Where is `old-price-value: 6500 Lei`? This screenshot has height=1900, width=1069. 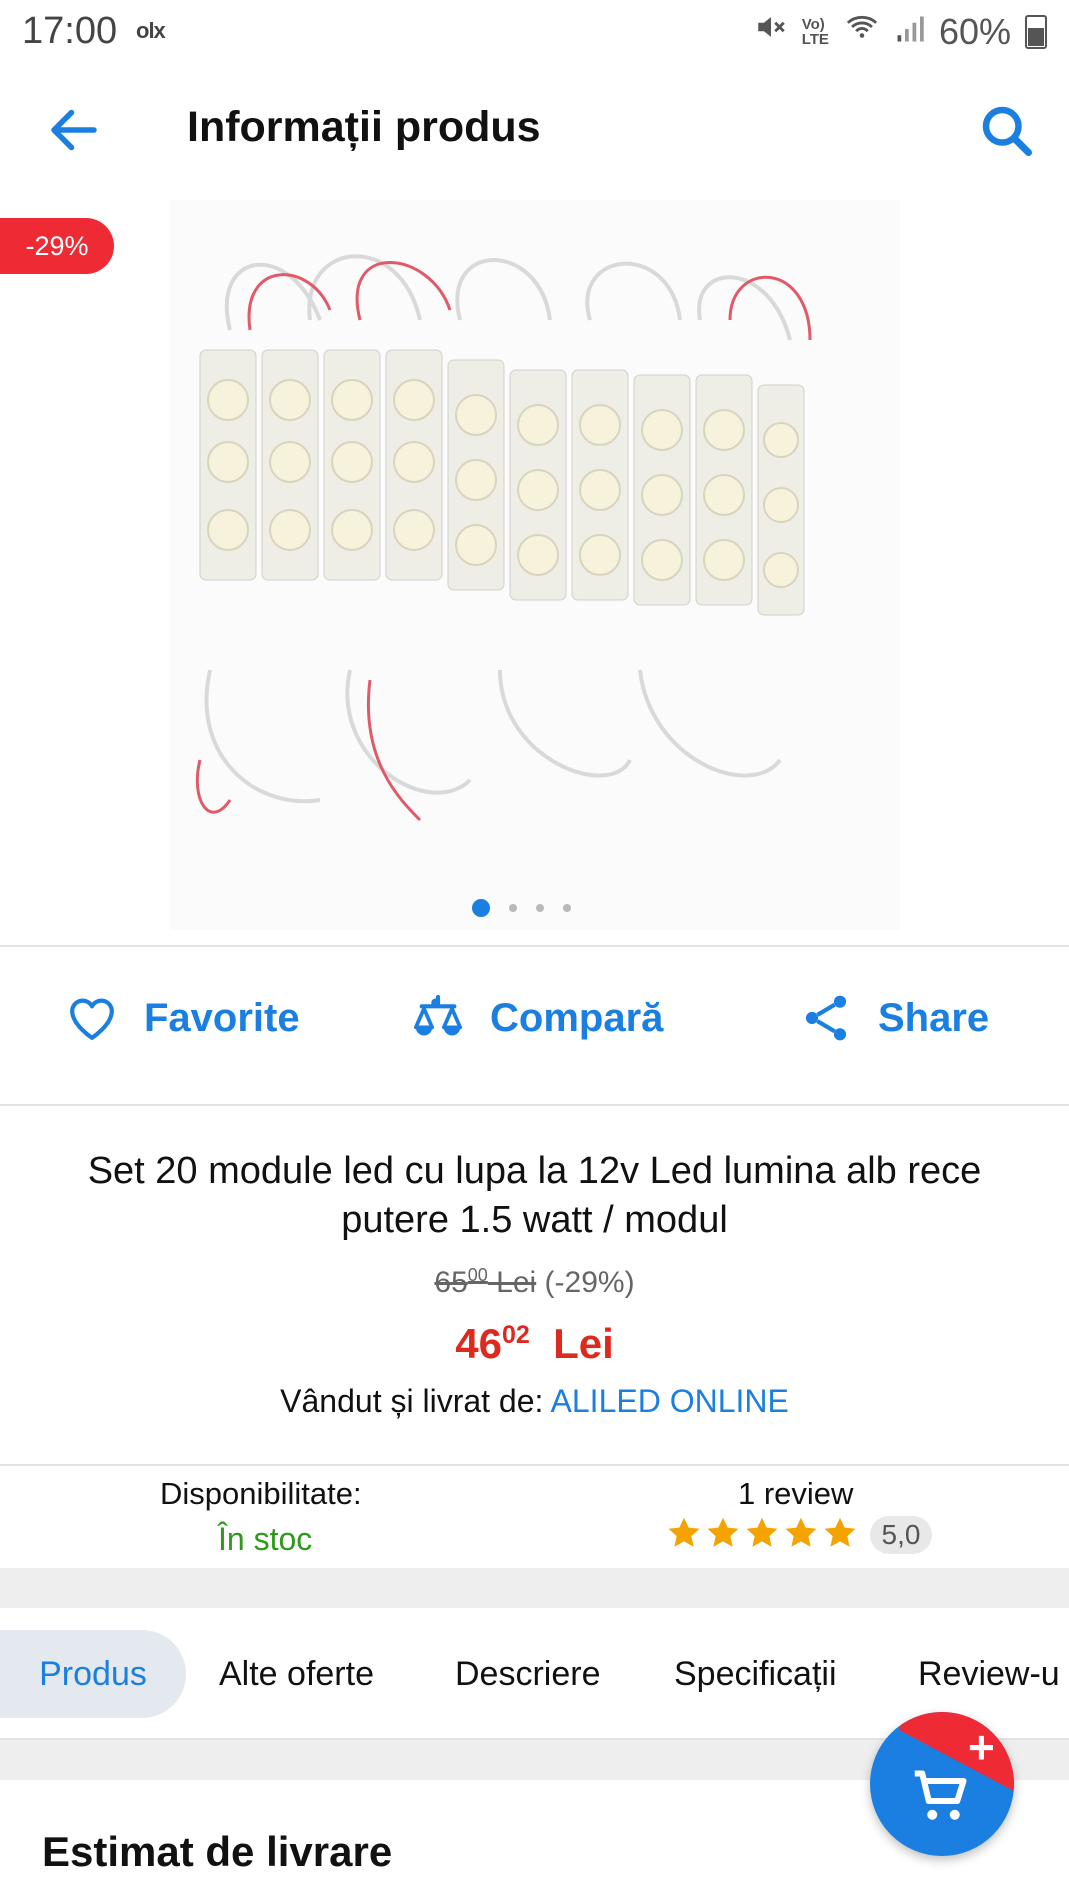 old-price-value: 6500 Lei is located at coordinates (485, 1282).